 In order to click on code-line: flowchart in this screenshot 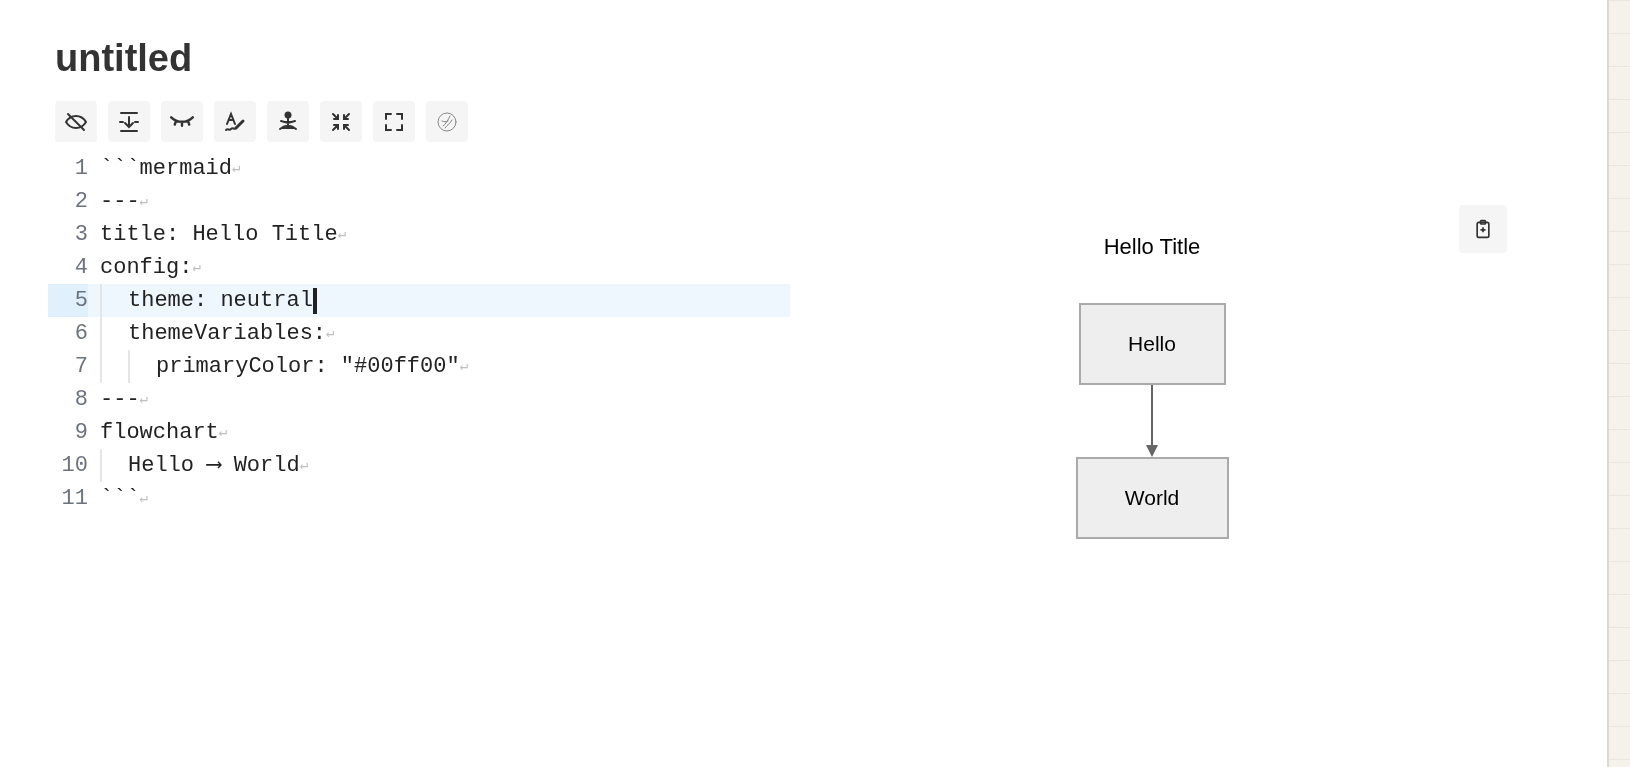, I will do `click(159, 433)`.